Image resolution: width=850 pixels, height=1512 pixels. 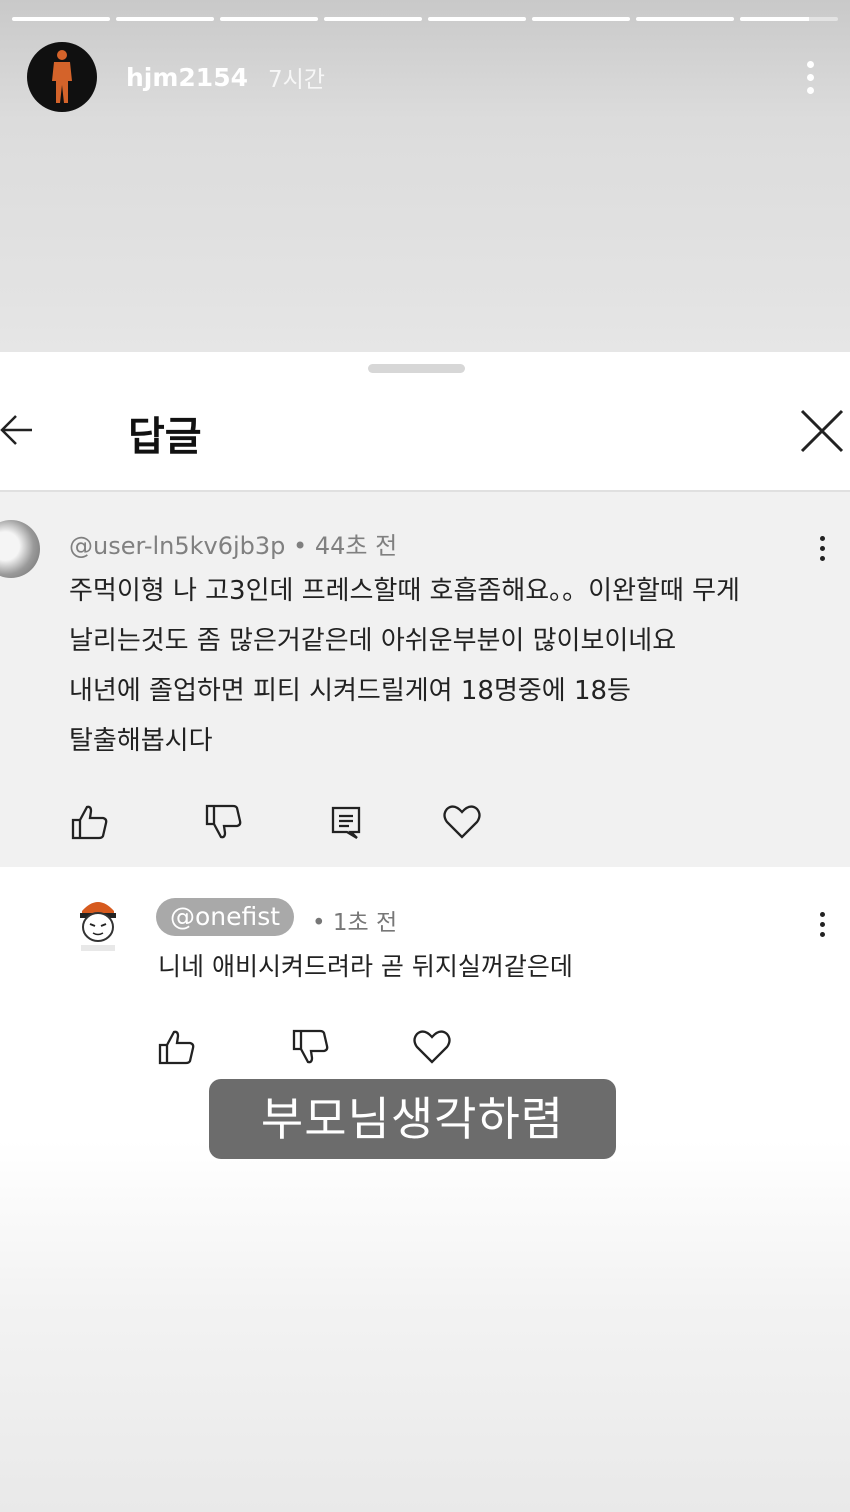 What do you see at coordinates (356, 546) in the screenshot?
I see `comment-time: 44초 전` at bounding box center [356, 546].